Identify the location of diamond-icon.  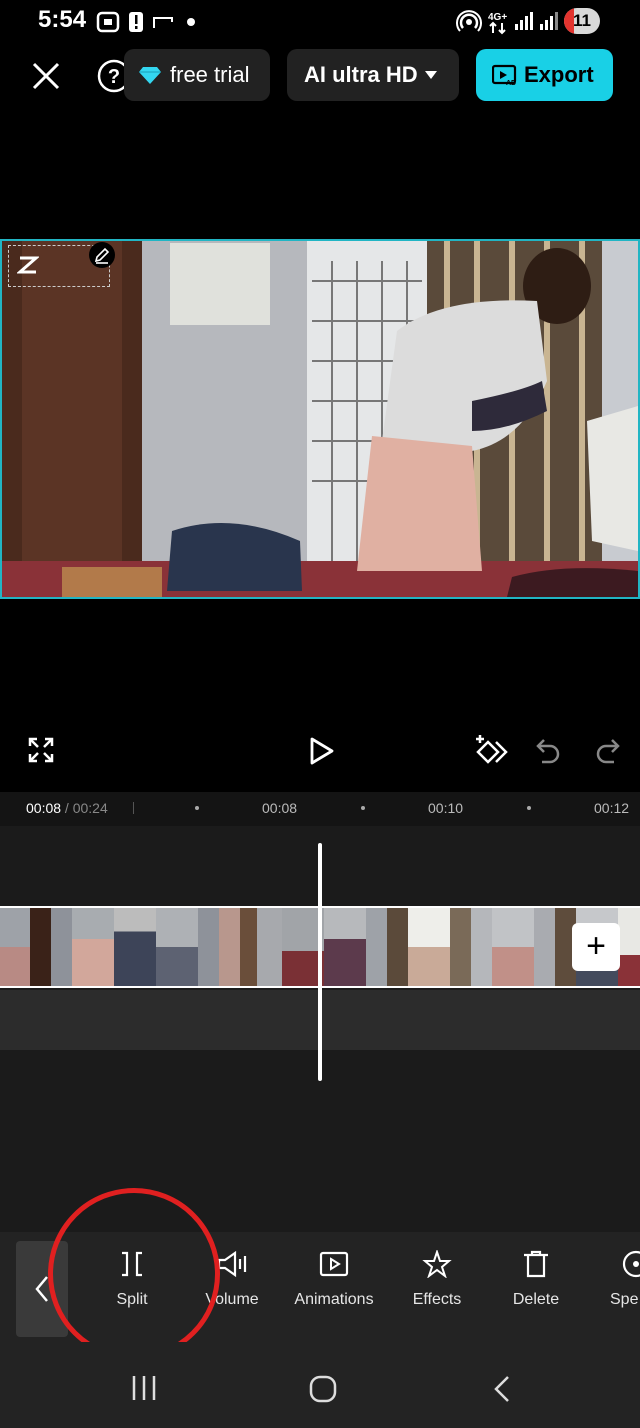
(150, 75).